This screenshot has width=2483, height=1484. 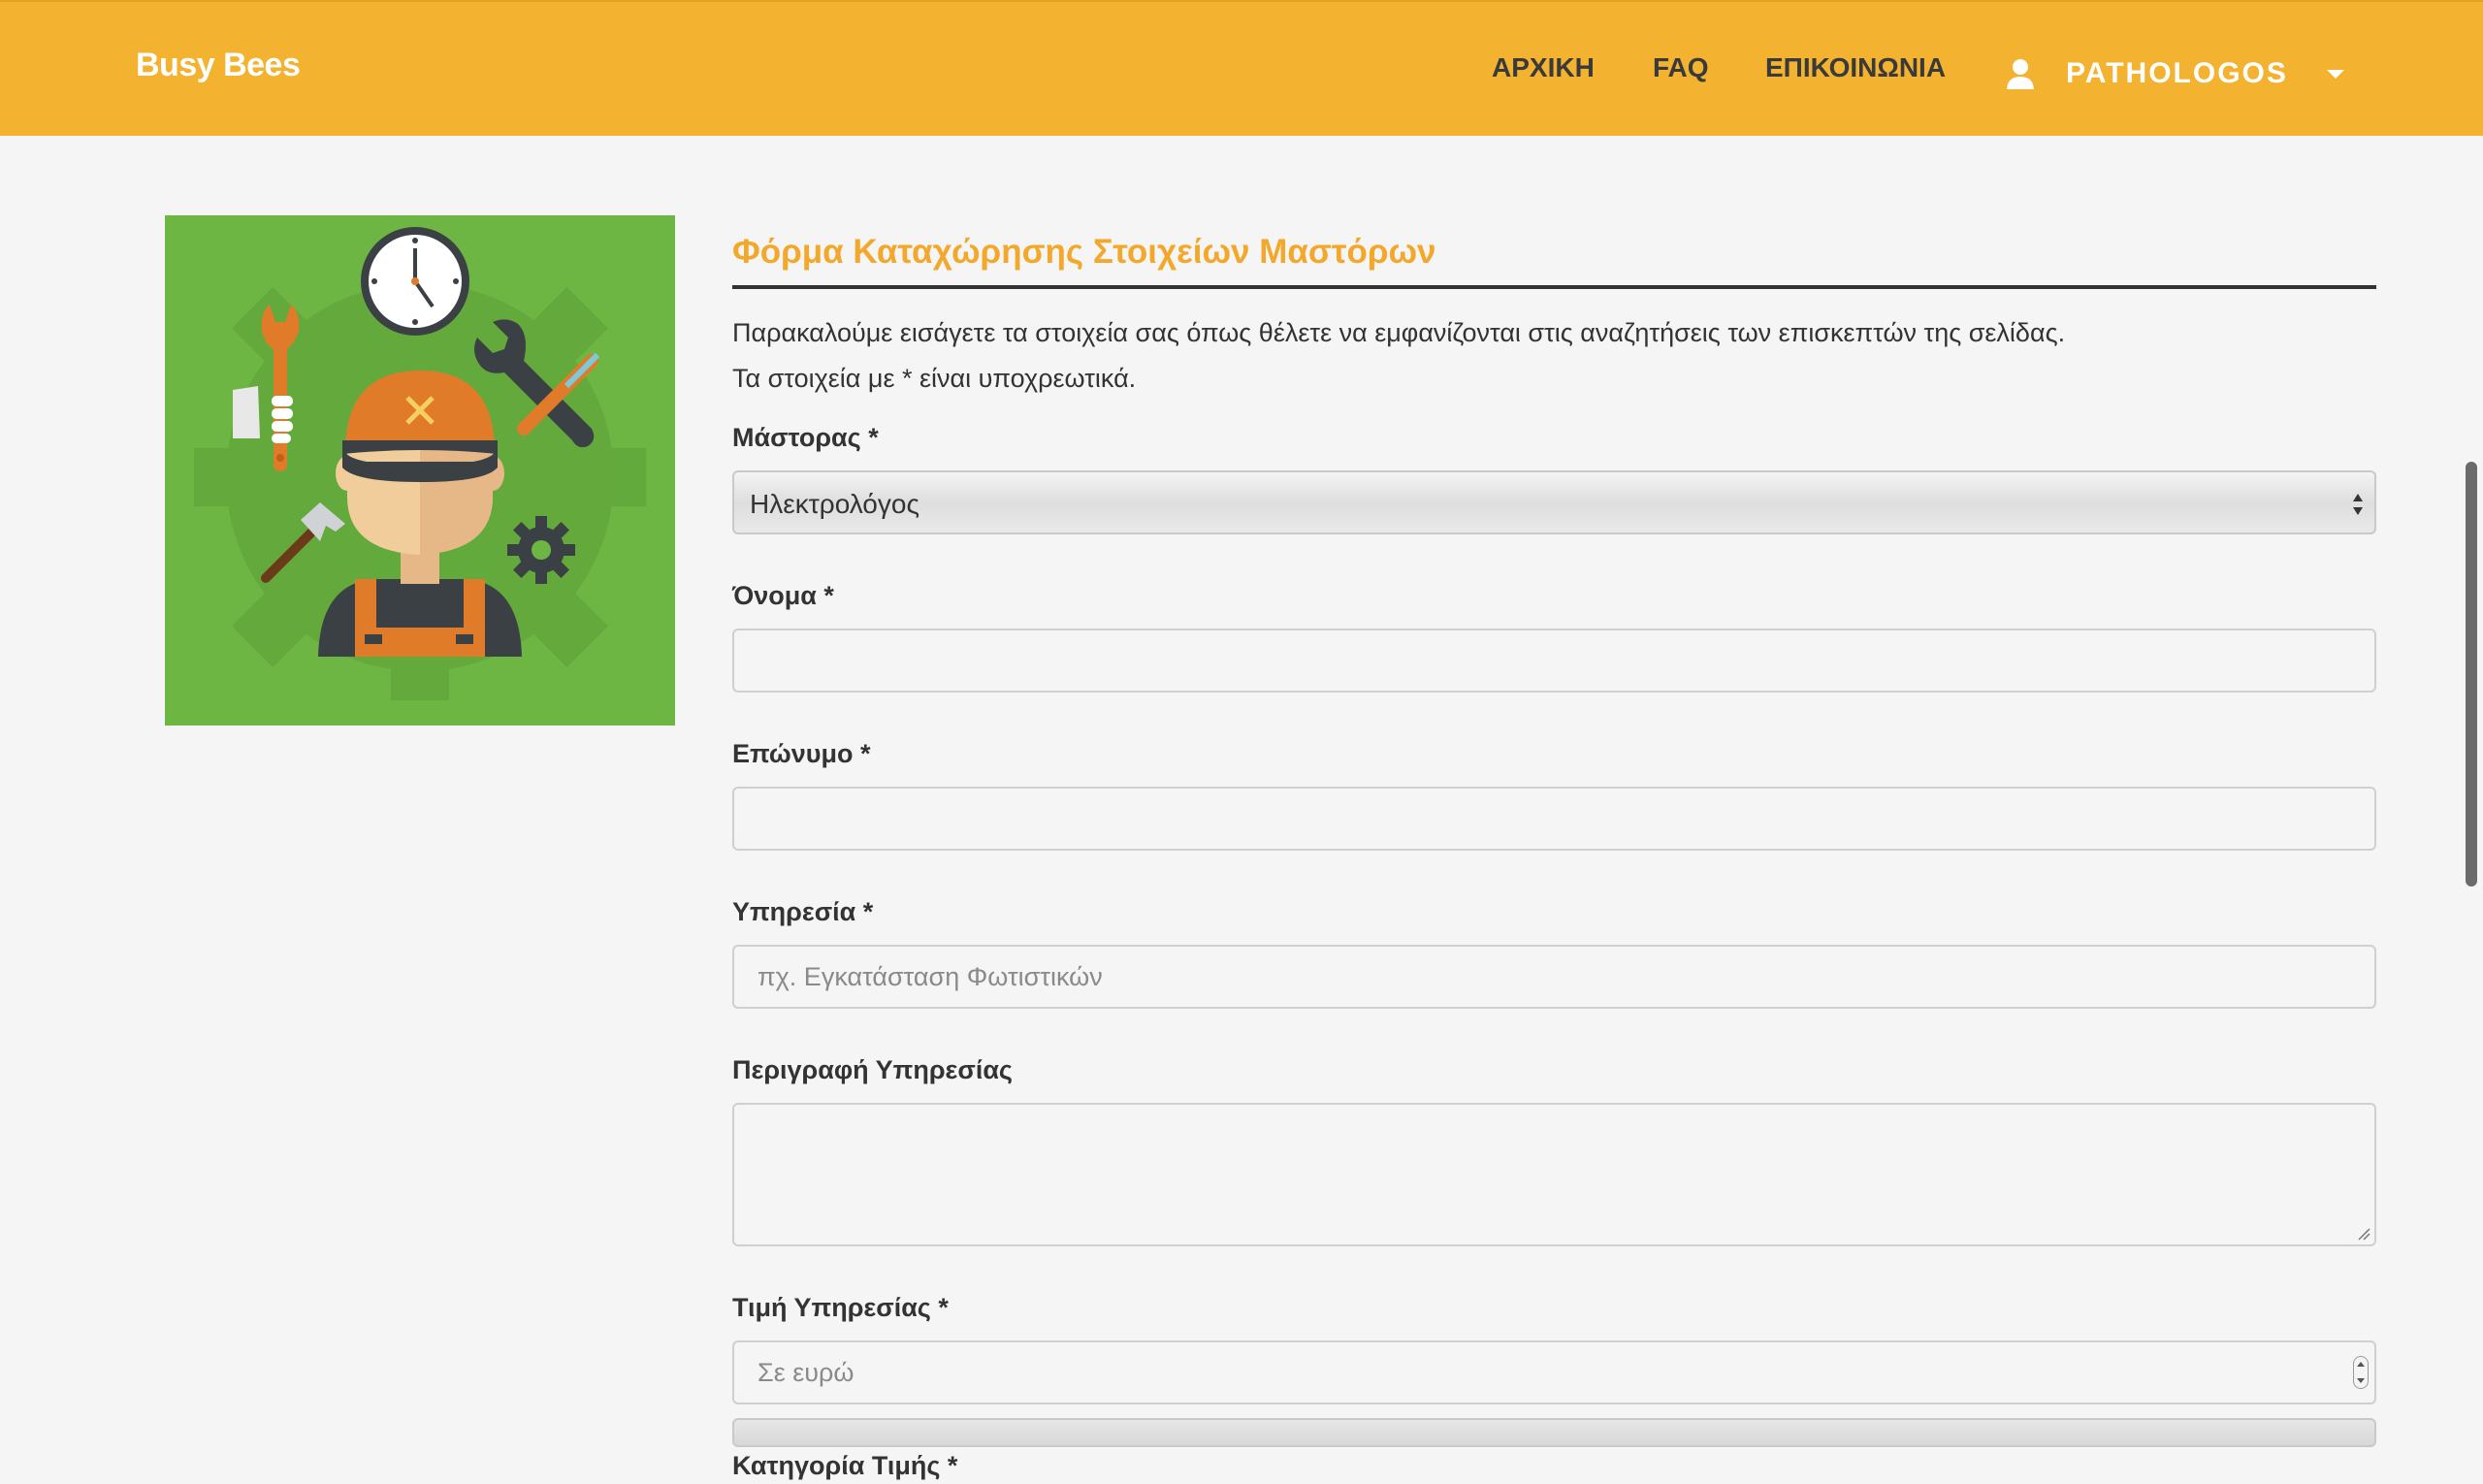 I want to click on field-group-katigoria: Κατηγορία Τιμής *, so click(x=1554, y=1467).